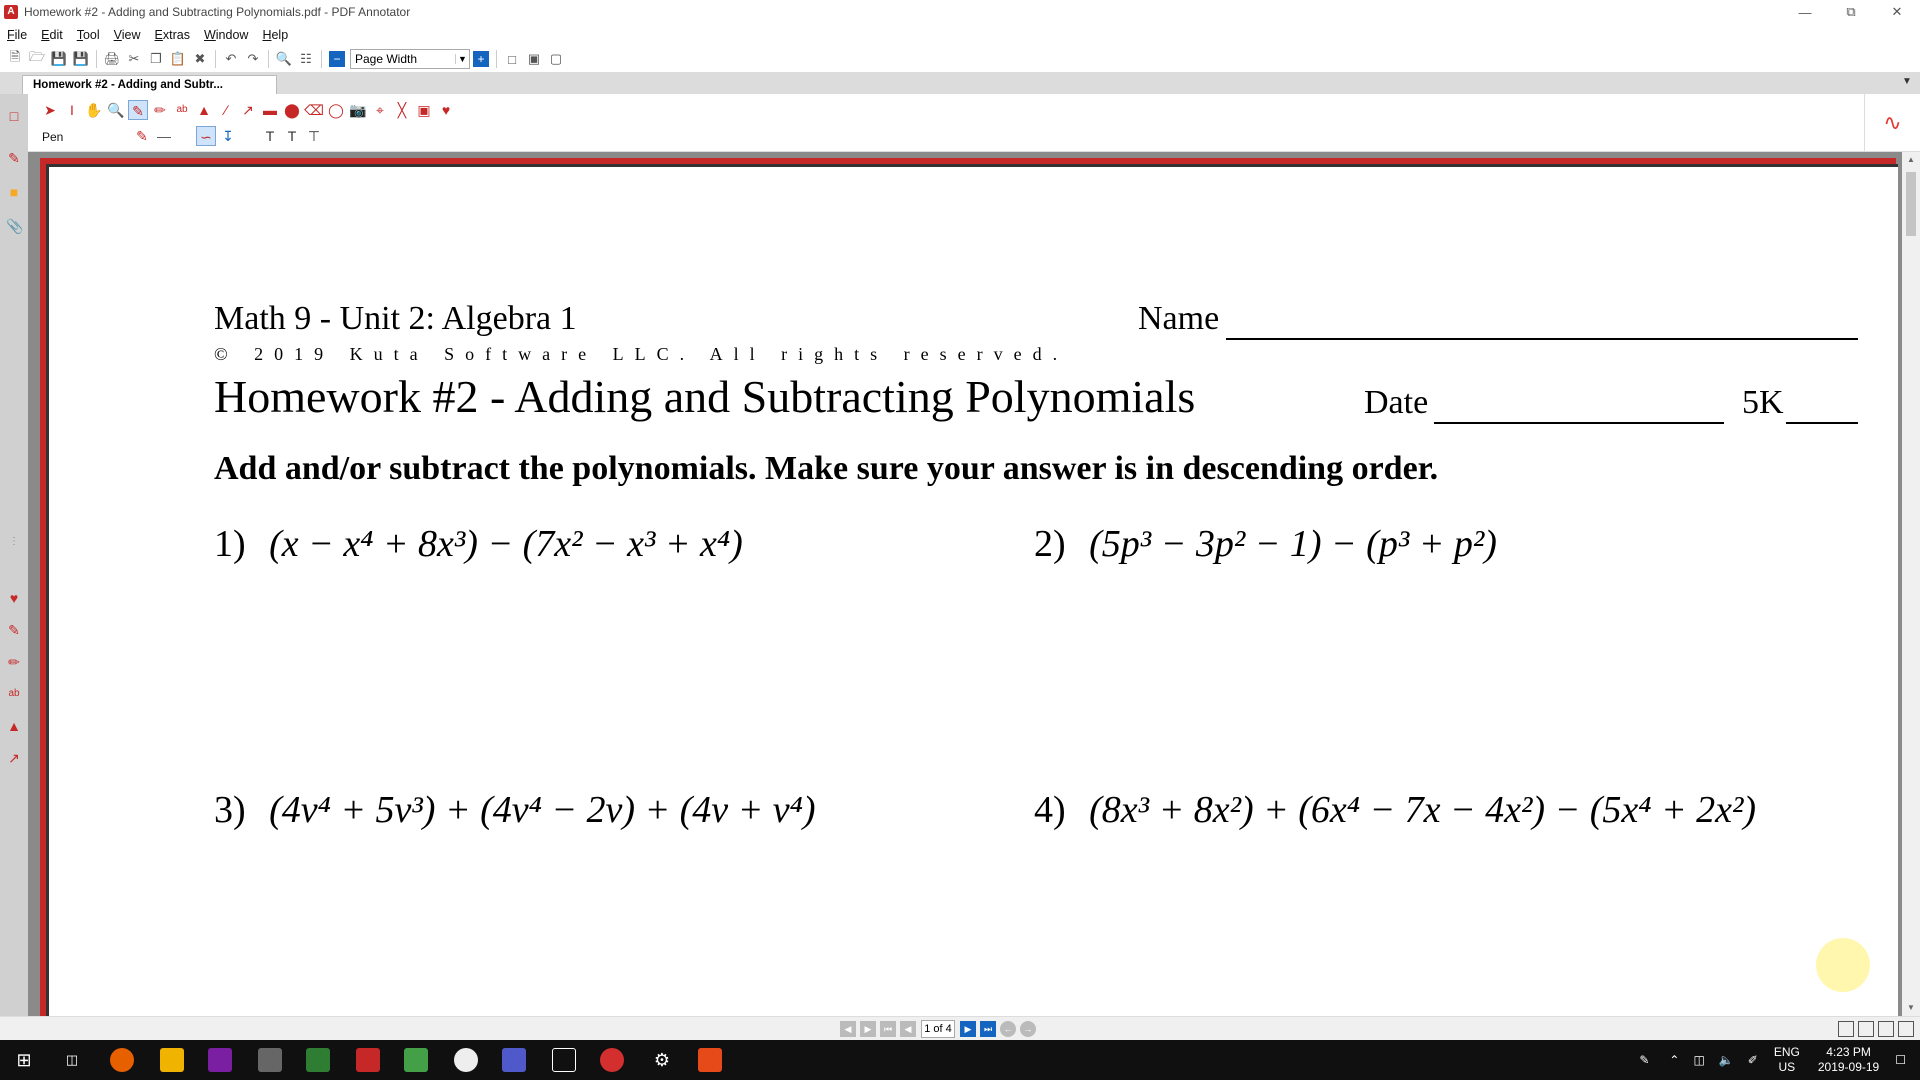  What do you see at coordinates (358, 110) in the screenshot?
I see `camera-tool-icon: 📷` at bounding box center [358, 110].